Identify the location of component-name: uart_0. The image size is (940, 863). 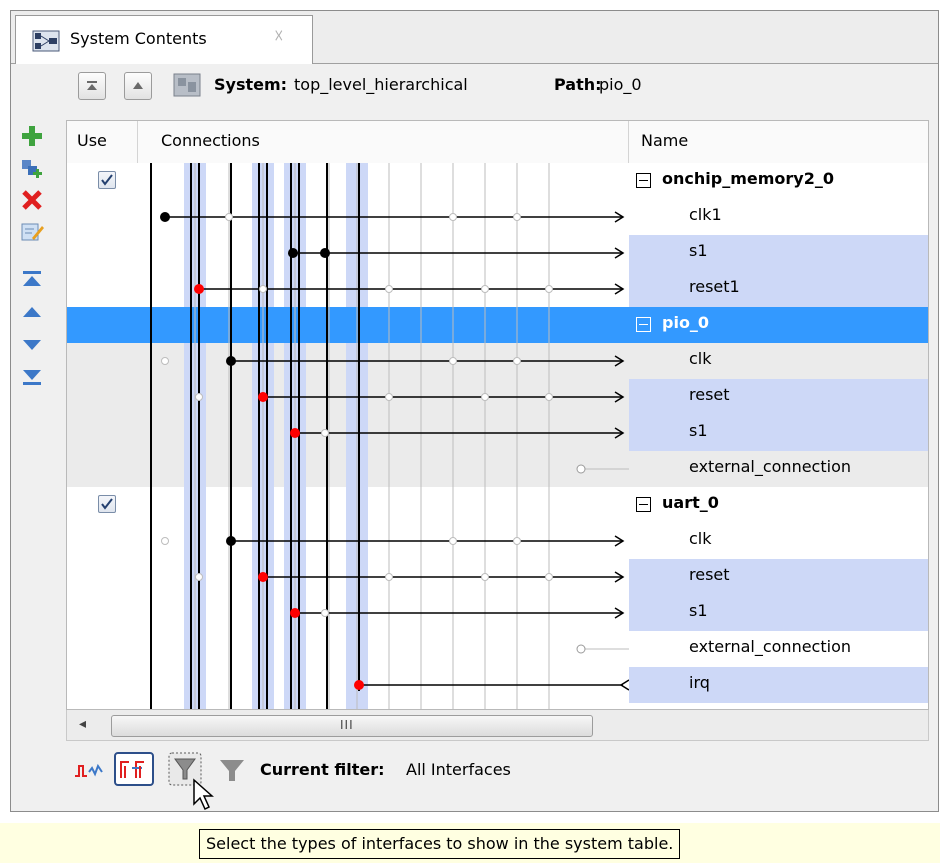
(690, 502).